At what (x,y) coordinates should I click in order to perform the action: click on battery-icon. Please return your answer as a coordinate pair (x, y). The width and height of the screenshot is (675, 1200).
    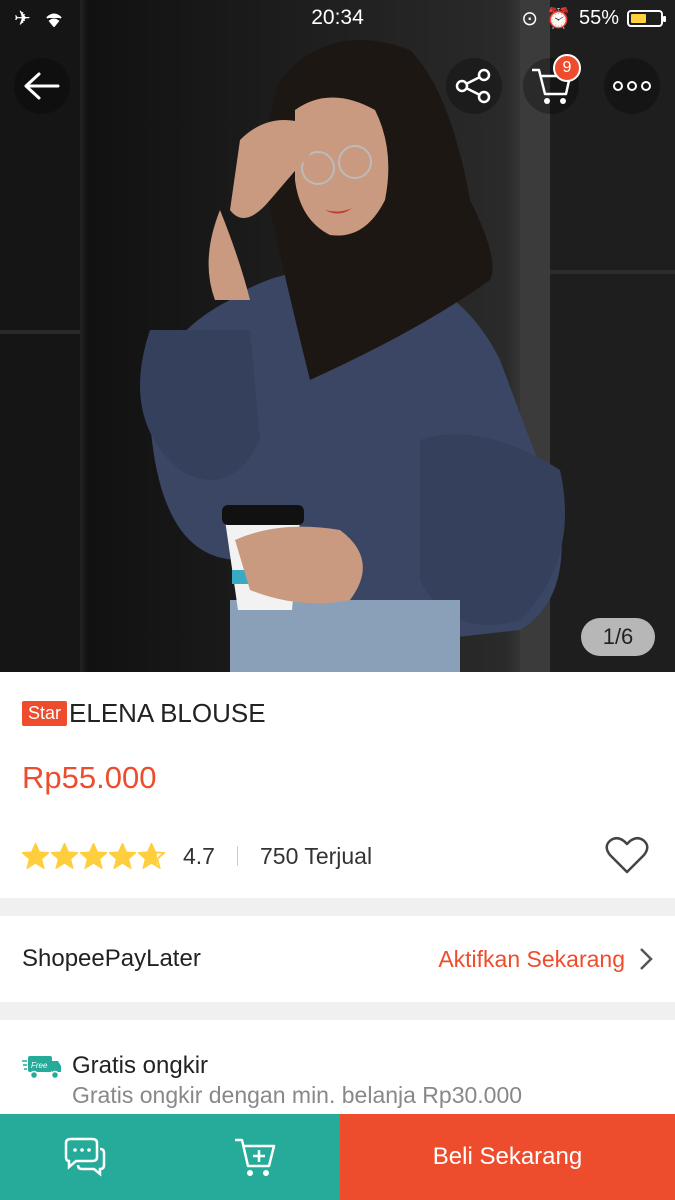
    Looking at the image, I should click on (646, 18).